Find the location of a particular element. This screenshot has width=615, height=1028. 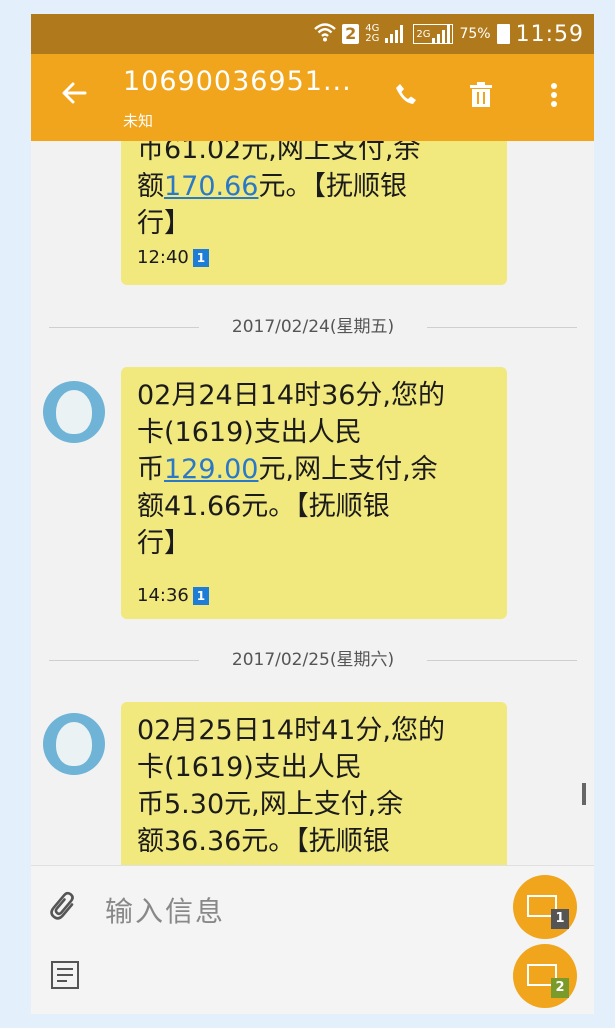

message-line: 额36.36元。【抚顺银 is located at coordinates (263, 841).